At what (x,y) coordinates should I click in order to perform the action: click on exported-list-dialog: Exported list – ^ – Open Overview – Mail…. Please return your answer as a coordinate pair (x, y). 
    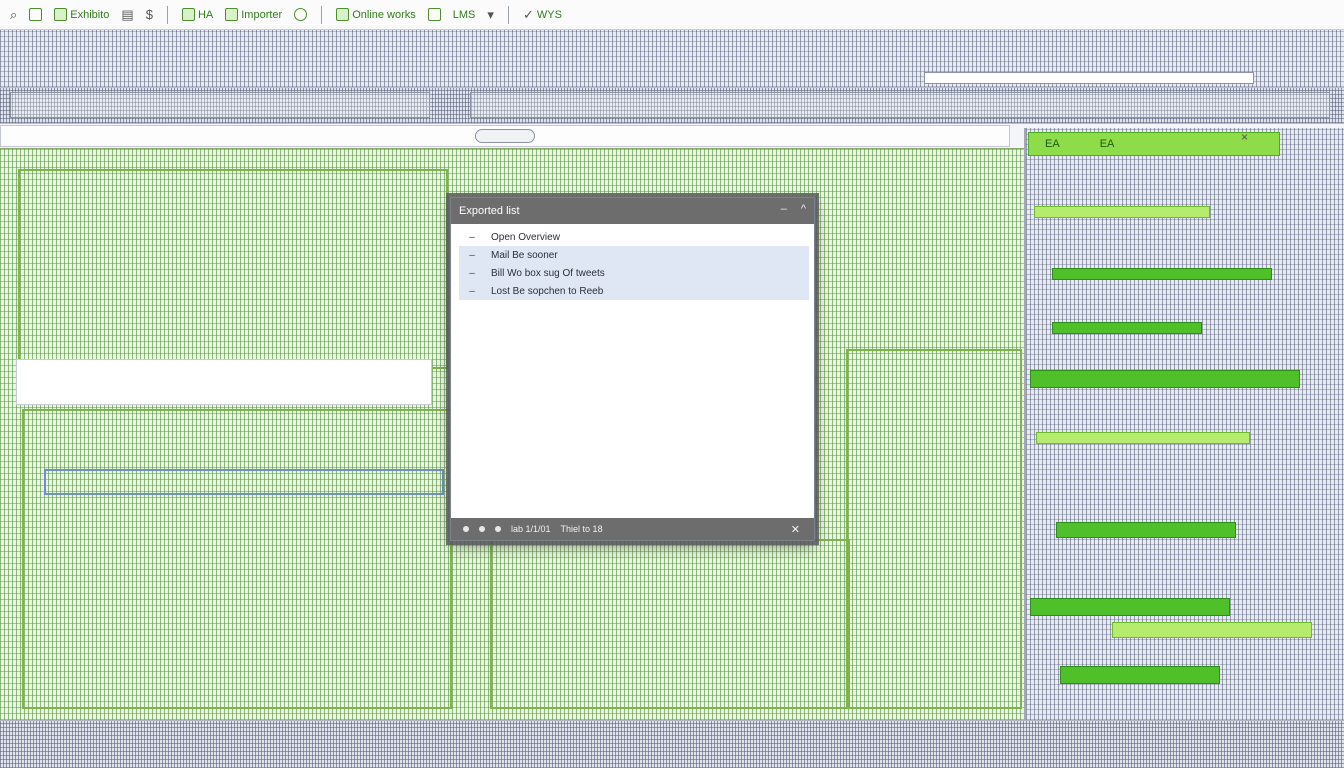
    Looking at the image, I should click on (632, 369).